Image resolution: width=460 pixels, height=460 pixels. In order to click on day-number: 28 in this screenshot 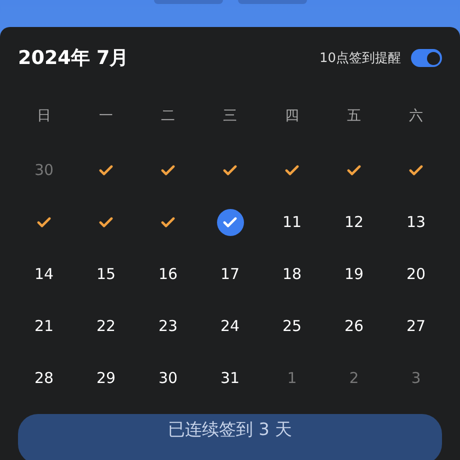, I will do `click(44, 378)`.